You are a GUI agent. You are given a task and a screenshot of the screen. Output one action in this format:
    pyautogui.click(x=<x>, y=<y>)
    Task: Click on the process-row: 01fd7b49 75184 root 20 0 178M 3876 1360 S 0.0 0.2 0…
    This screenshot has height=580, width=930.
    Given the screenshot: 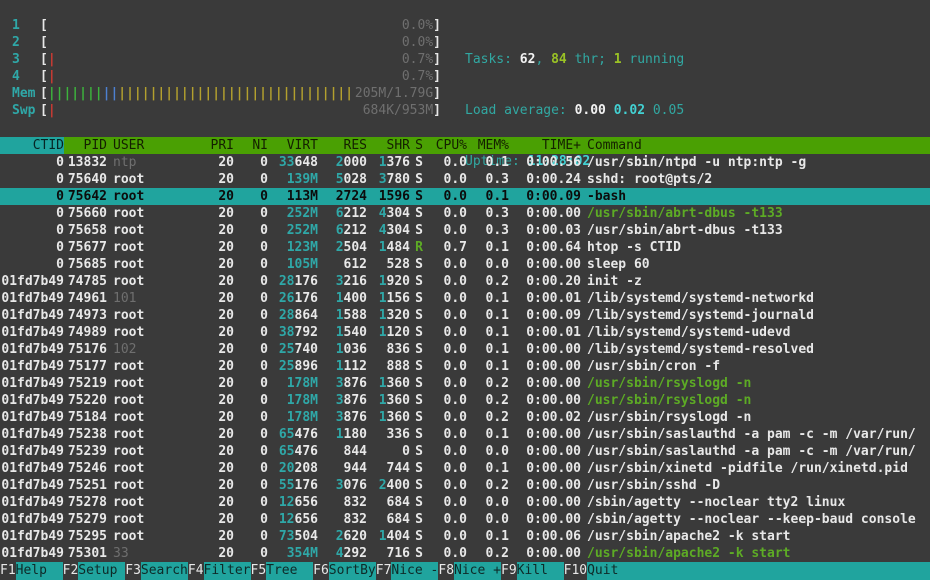 What is the action you would take?
    pyautogui.click(x=465, y=417)
    